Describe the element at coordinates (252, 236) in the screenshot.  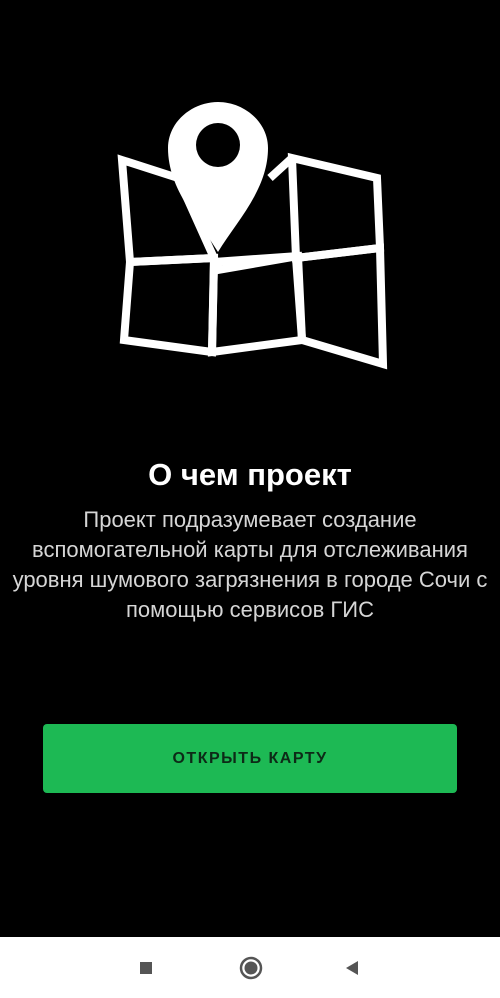
I see `map-pin-icon` at that location.